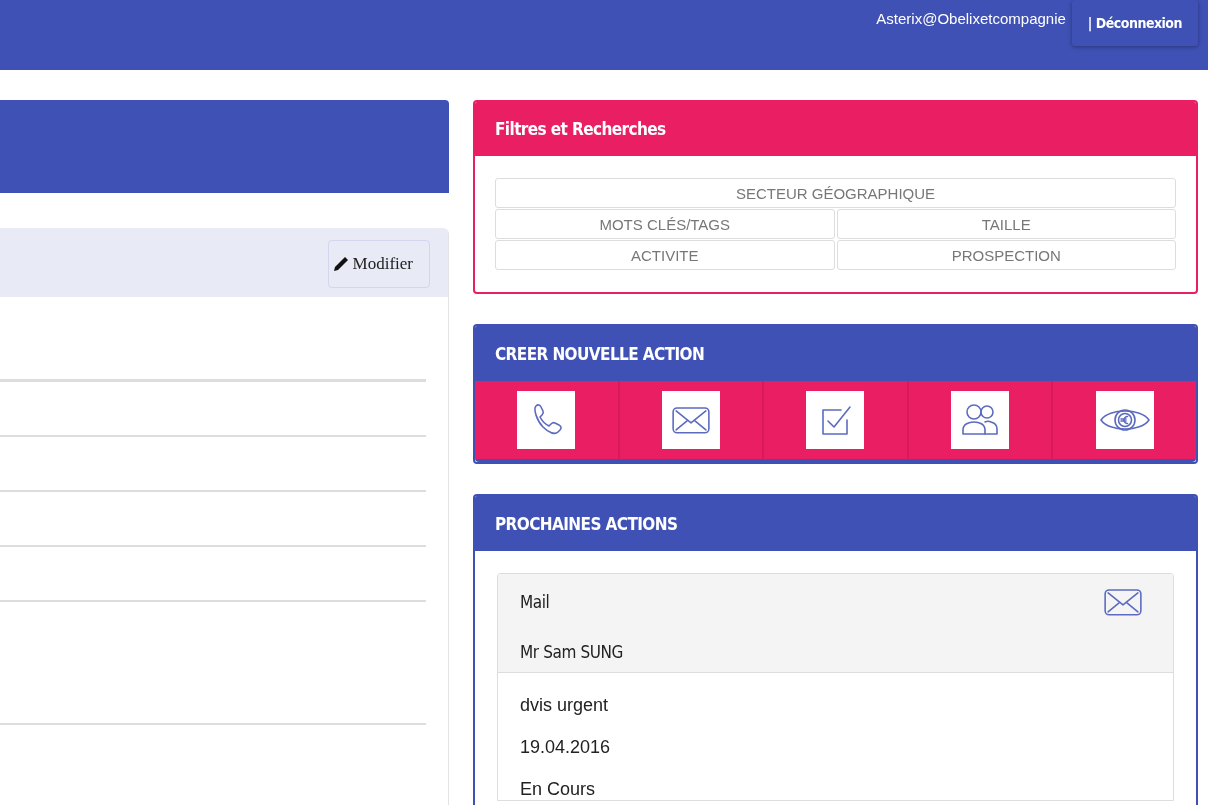 The image size is (1208, 805). I want to click on user-email: Asterix@Obelixetcompagnie, so click(971, 18).